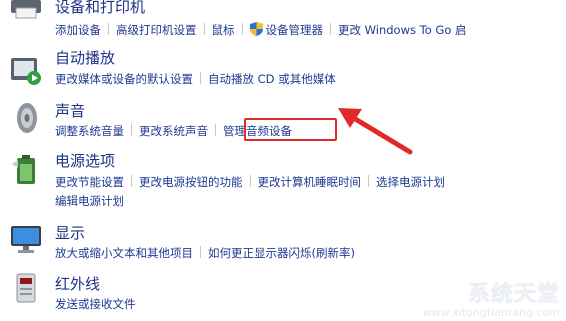  I want to click on infrared-links: 发送或接收文件, so click(95, 304).